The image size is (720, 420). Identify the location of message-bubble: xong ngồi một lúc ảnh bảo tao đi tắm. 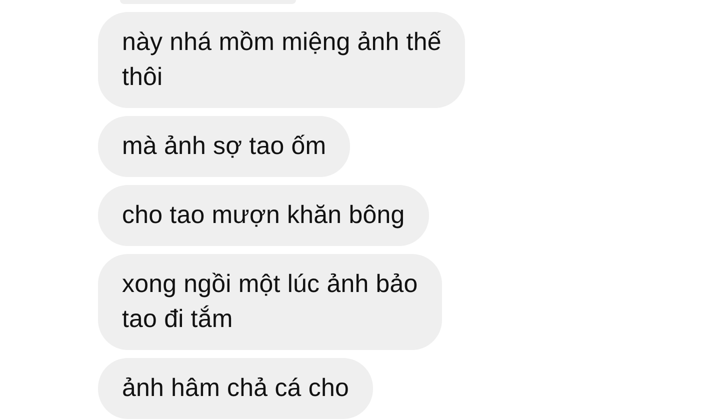
(270, 302).